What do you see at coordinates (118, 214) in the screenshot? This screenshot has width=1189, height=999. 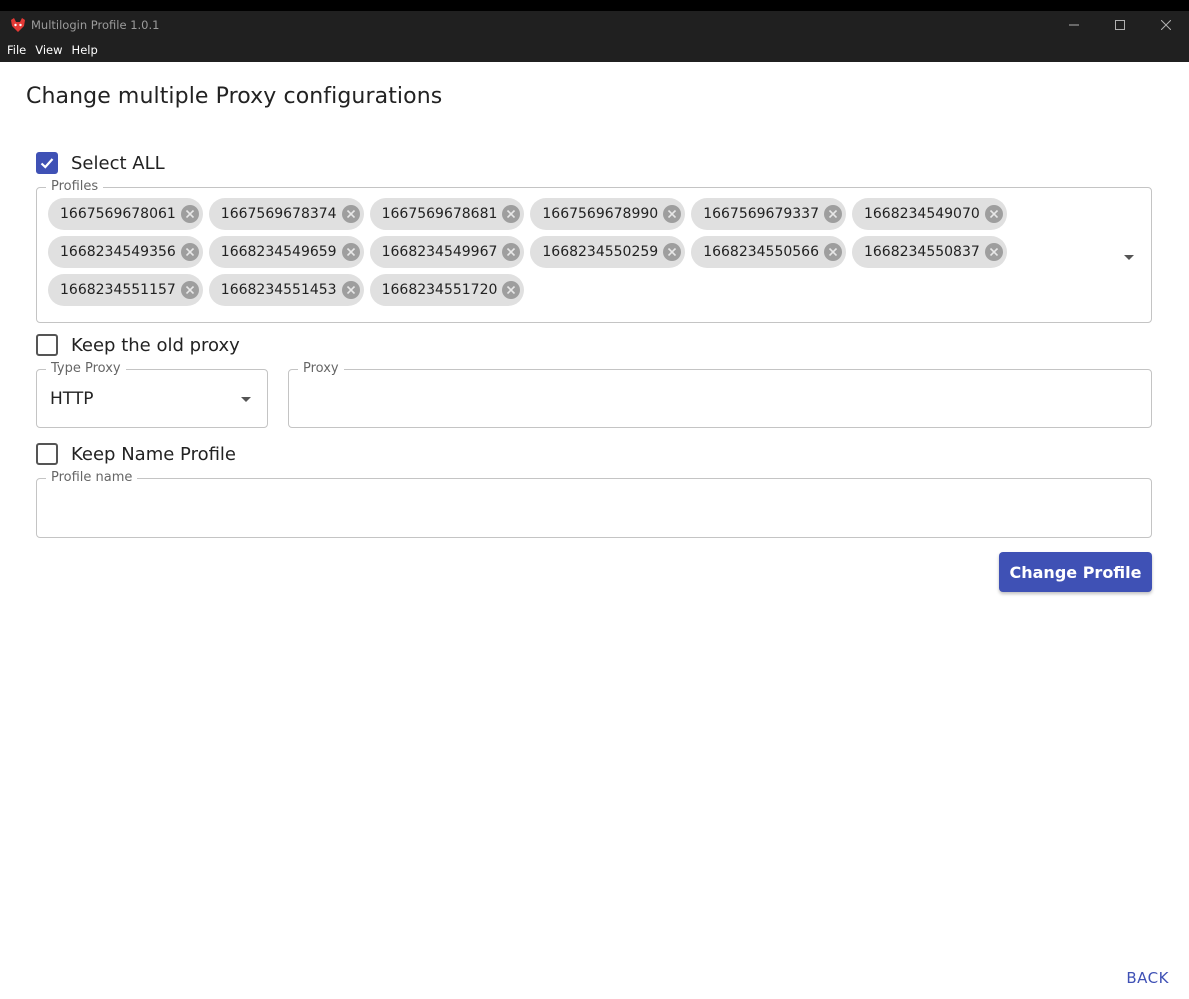 I see `profile-chip-label: 1667569678061` at bounding box center [118, 214].